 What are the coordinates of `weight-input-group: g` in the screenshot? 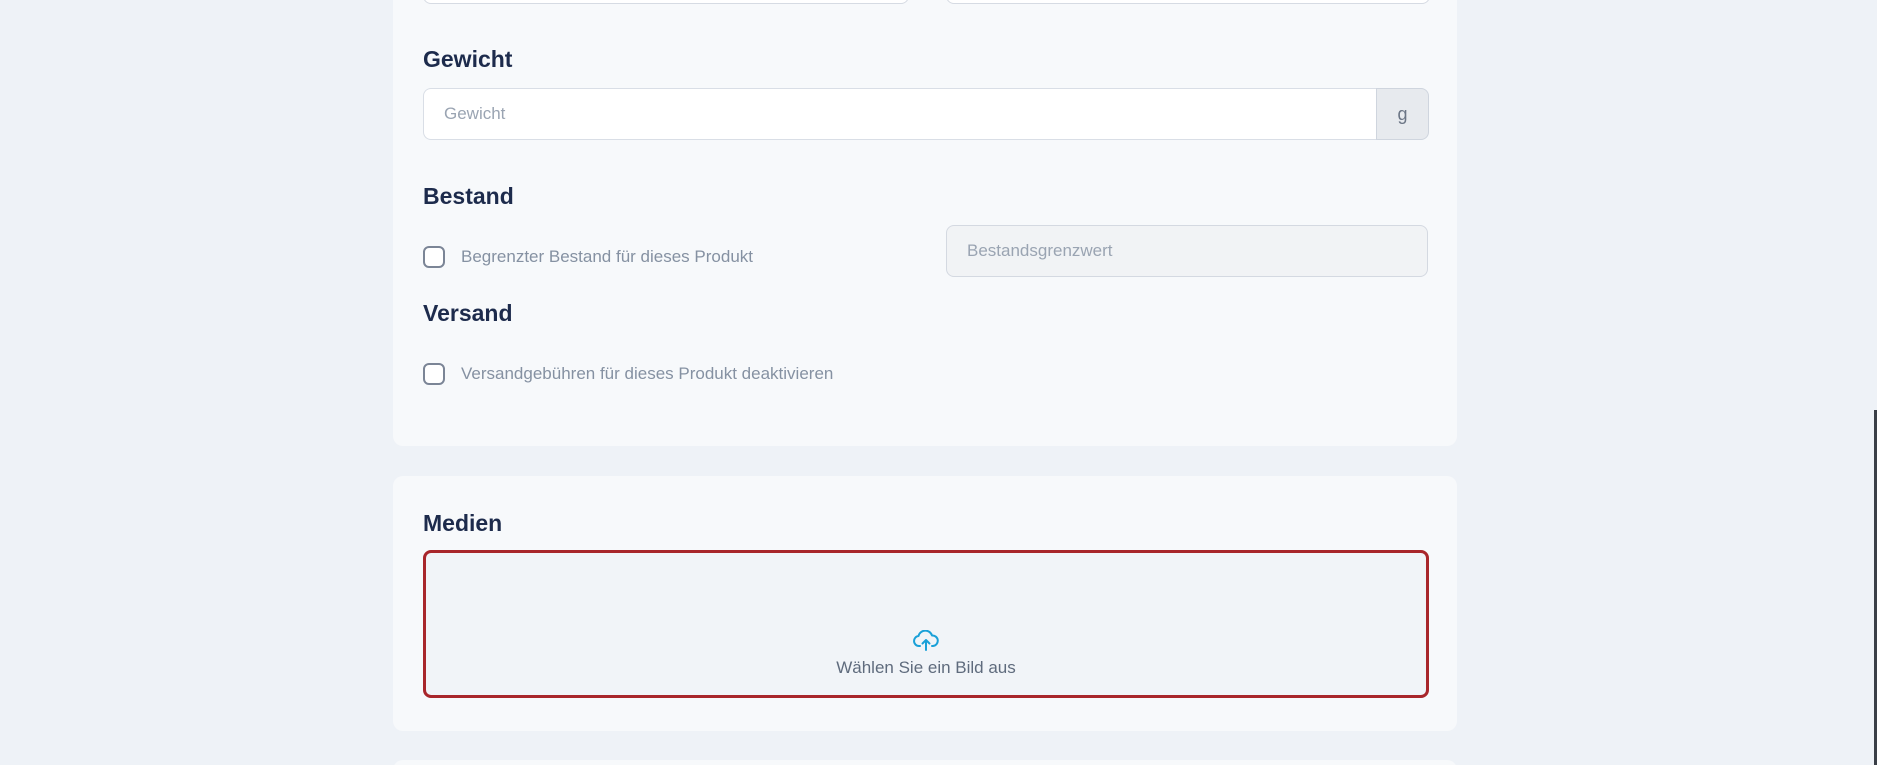 It's located at (926, 114).